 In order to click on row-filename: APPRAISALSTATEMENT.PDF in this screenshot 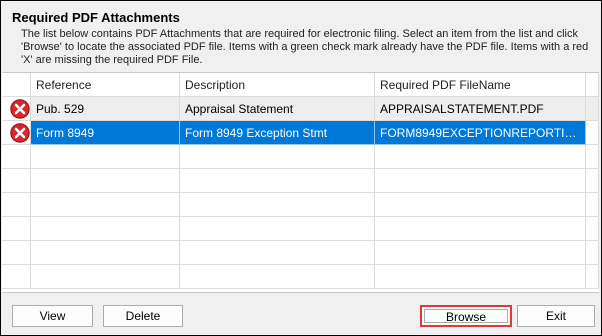, I will do `click(480, 109)`.